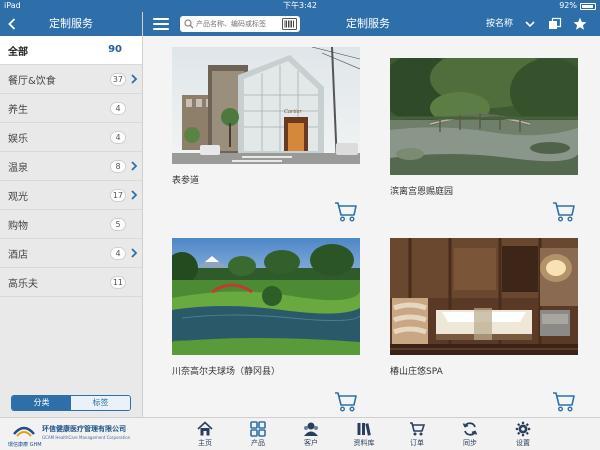 The width and height of the screenshot is (600, 450). I want to click on segment-tags: 标签, so click(100, 403).